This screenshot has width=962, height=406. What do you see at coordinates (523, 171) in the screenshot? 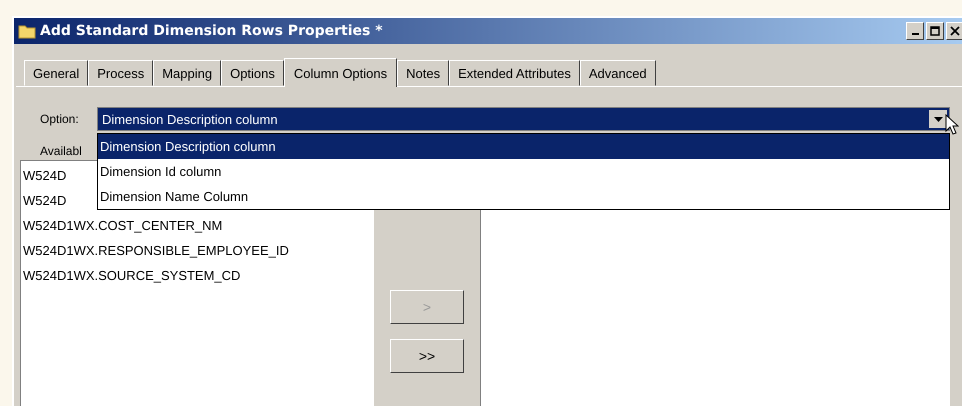
I see `dropdown-option: Dimension Id column` at bounding box center [523, 171].